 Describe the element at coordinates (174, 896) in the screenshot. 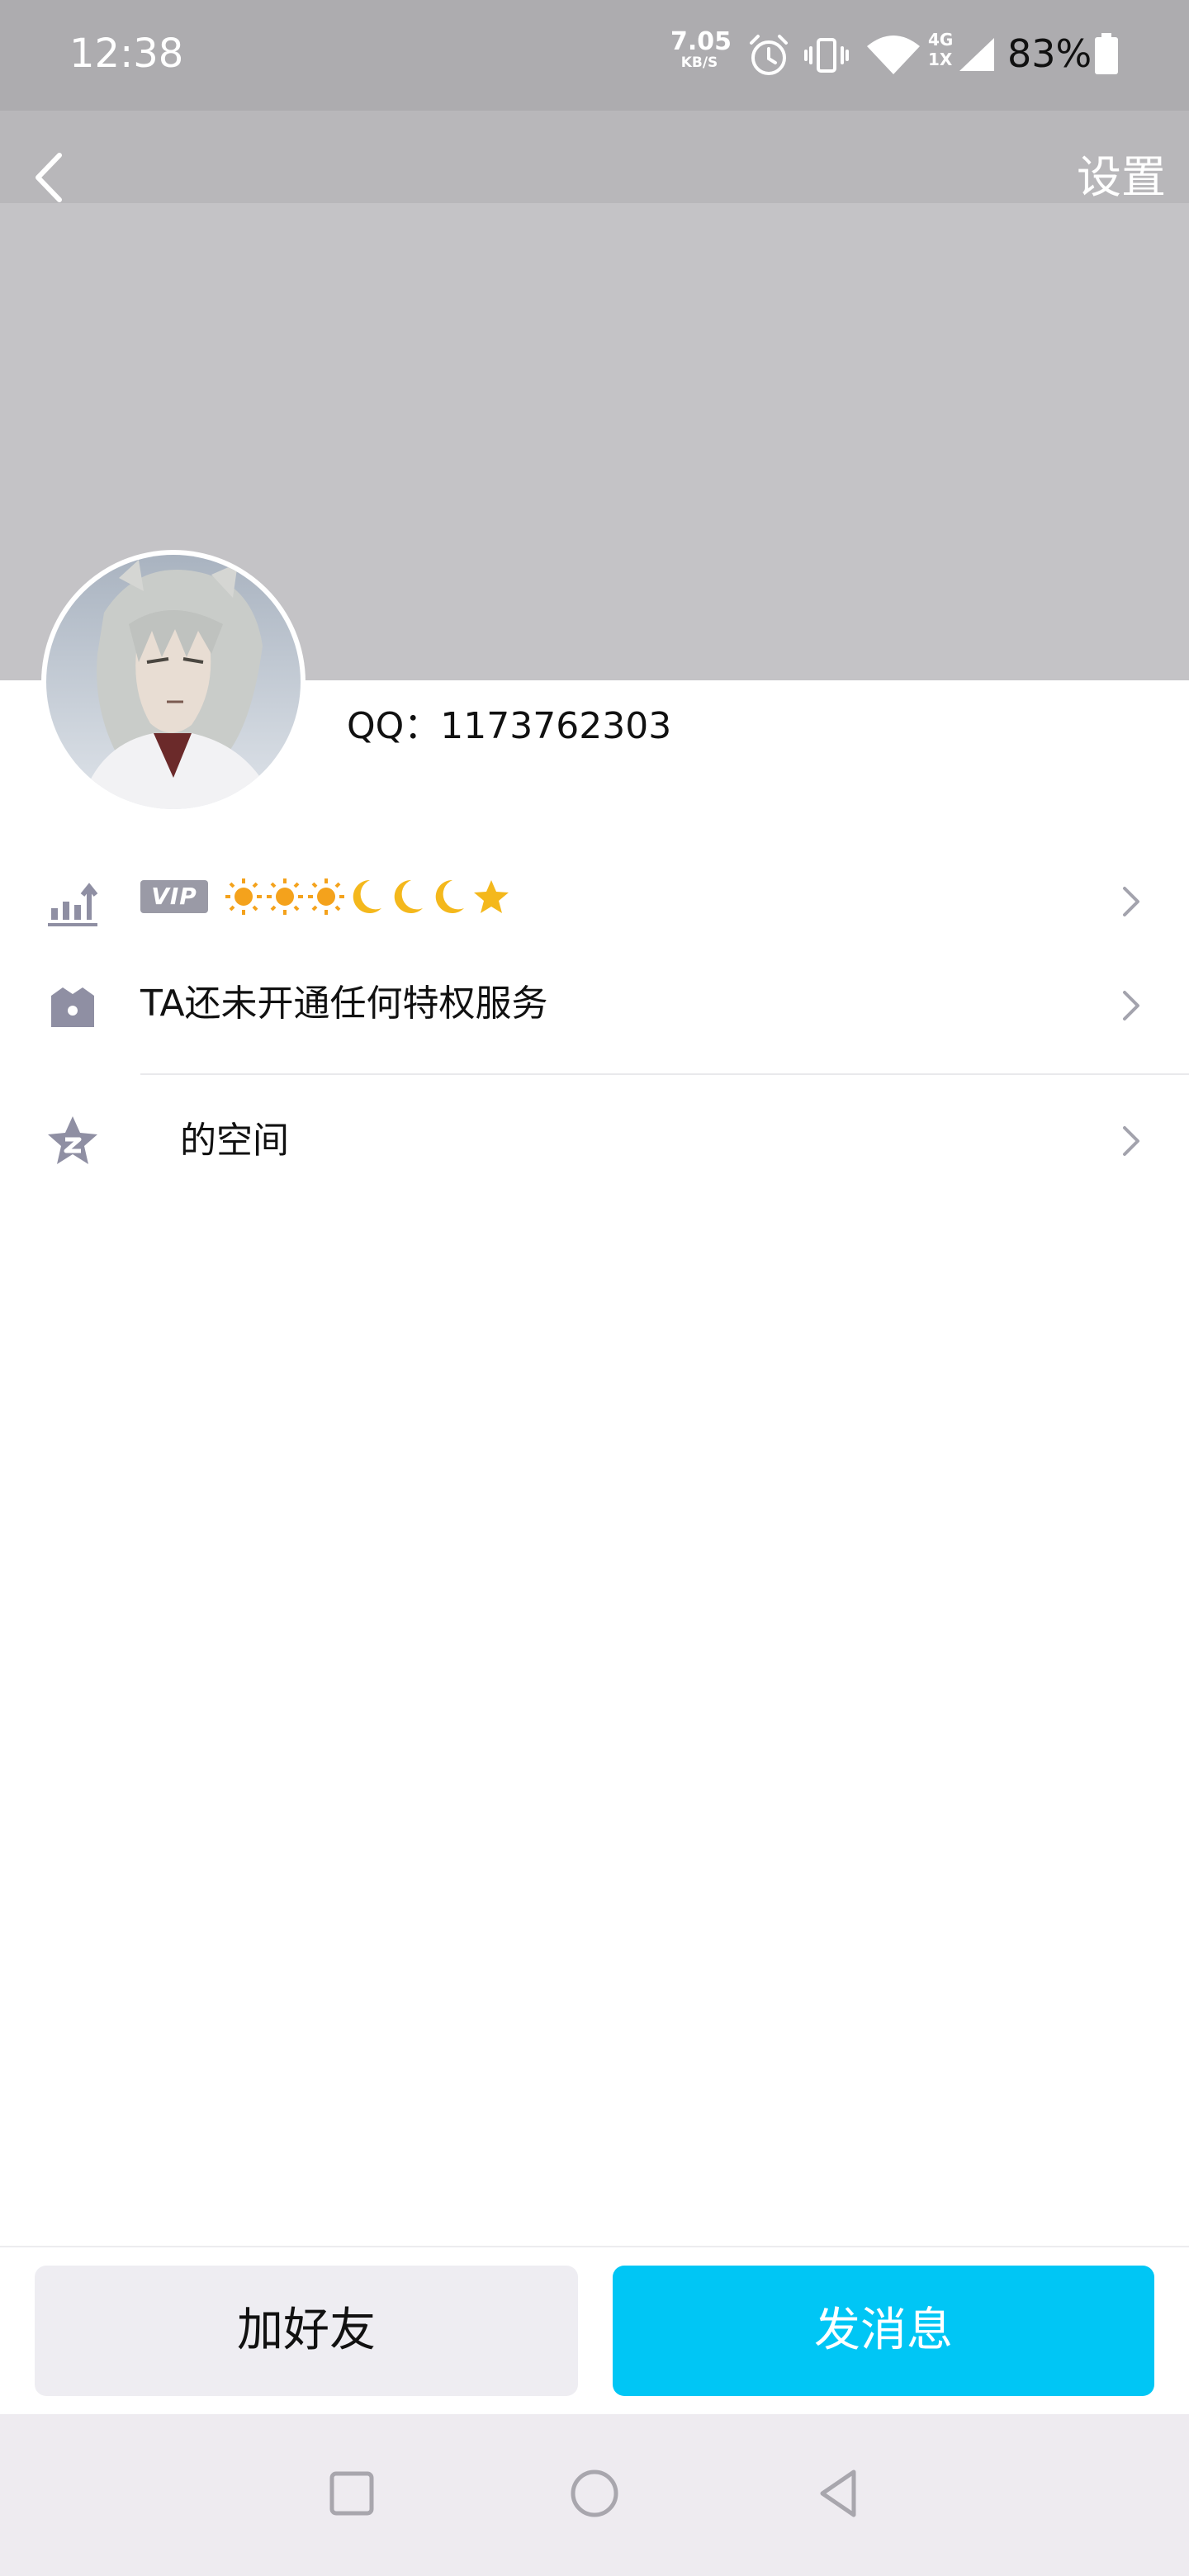

I see `vip-badge: VIP` at that location.